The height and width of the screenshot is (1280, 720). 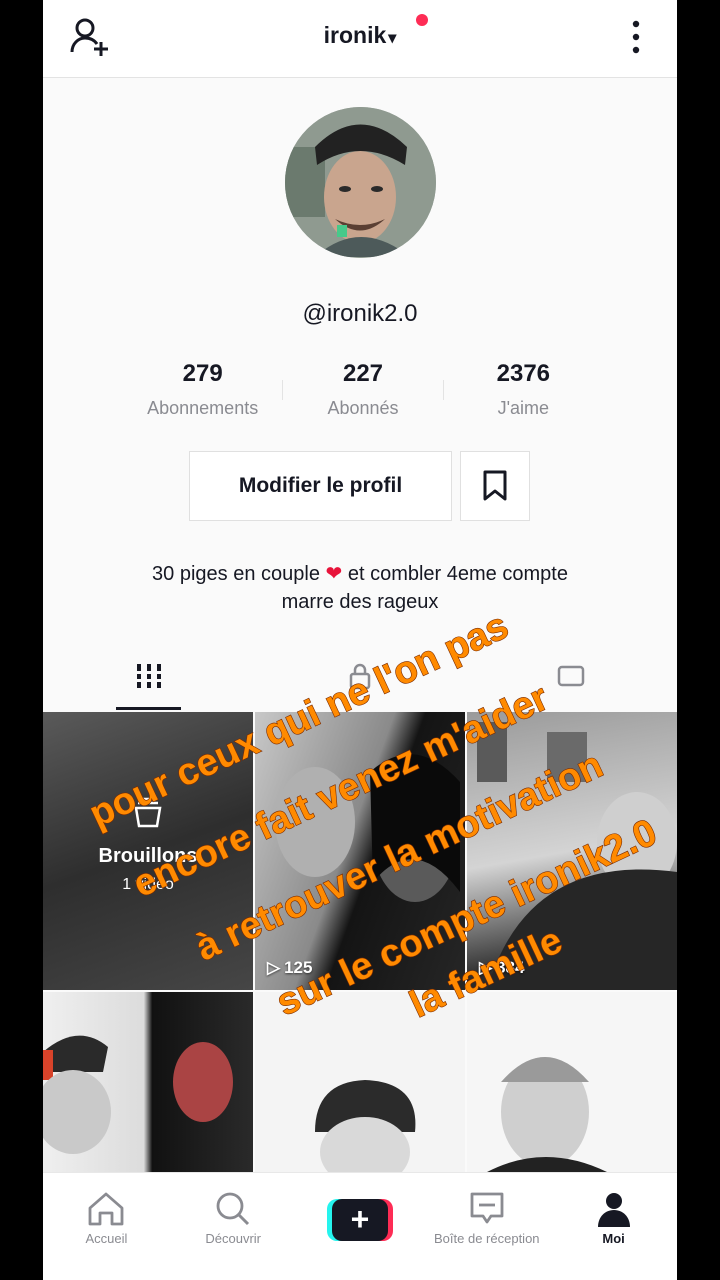 I want to click on nav-inbox-label: Boîte de réception, so click(x=487, y=1238).